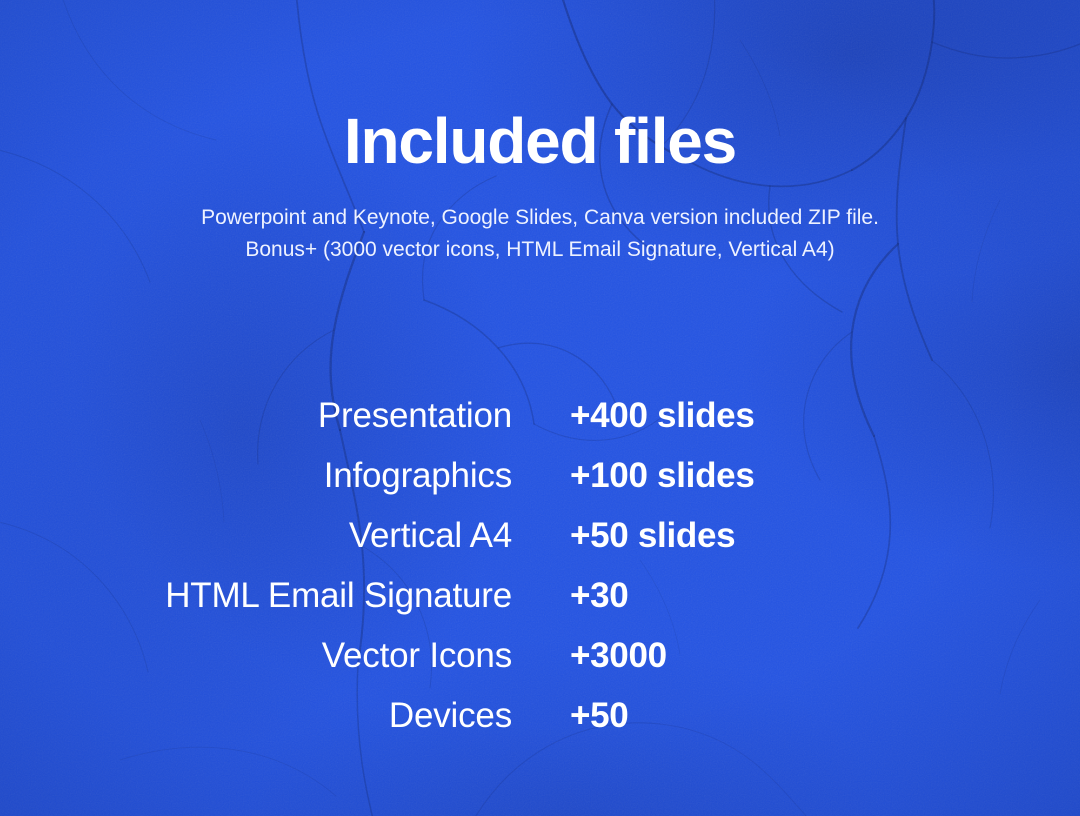  Describe the element at coordinates (414, 415) in the screenshot. I see `spec-label: Presentation` at that location.